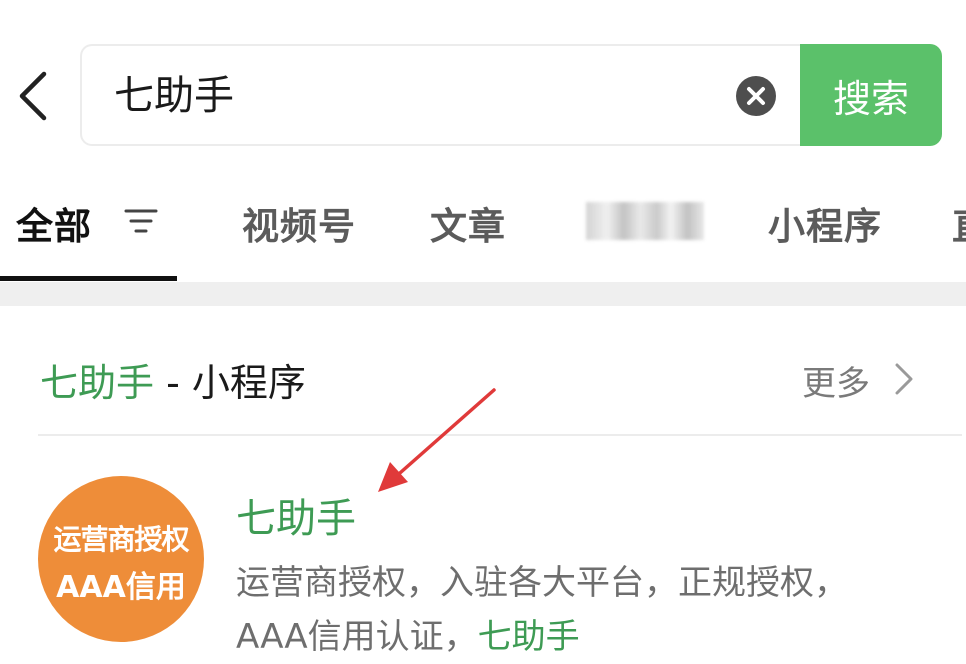  I want to click on section-gap, so click(483, 294).